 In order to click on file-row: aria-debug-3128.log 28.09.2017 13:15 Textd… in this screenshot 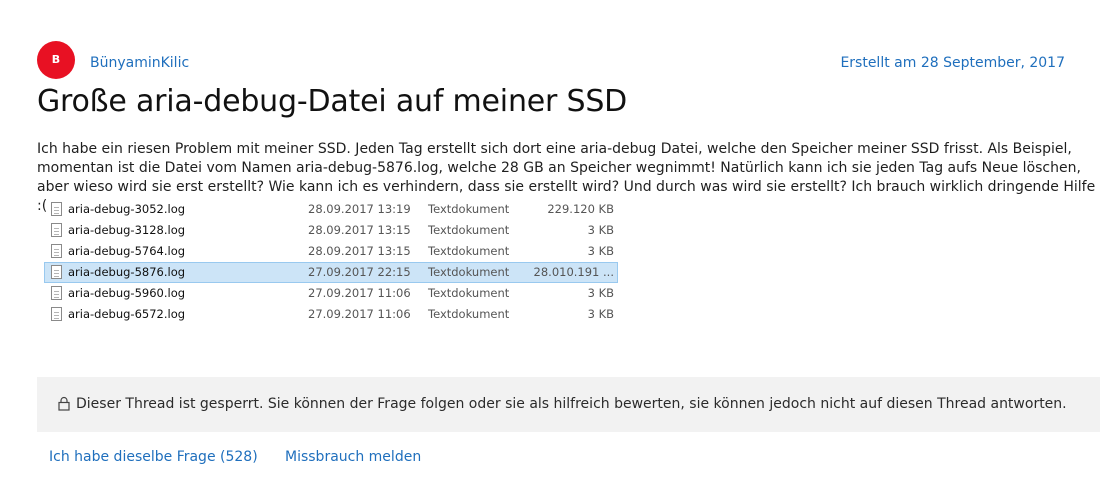, I will do `click(331, 230)`.